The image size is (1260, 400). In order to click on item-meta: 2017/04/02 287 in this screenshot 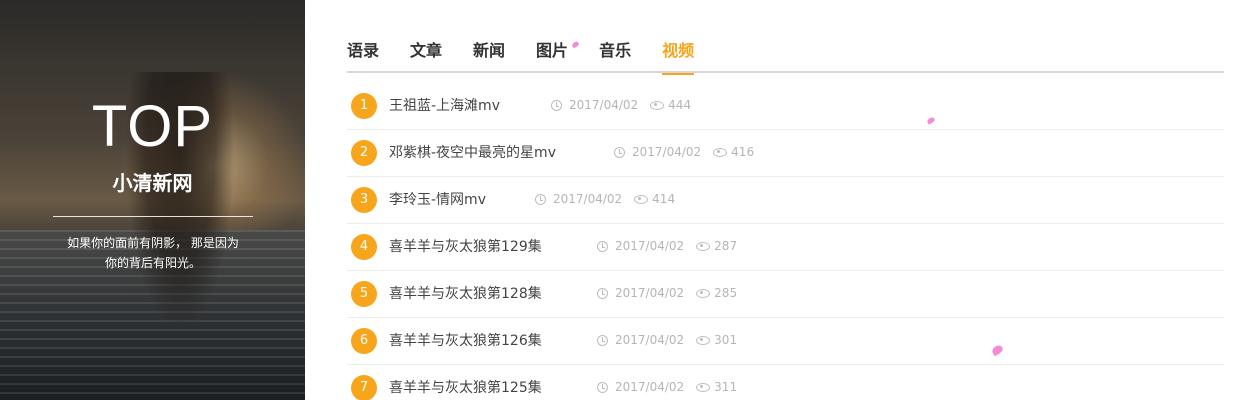, I will do `click(667, 246)`.